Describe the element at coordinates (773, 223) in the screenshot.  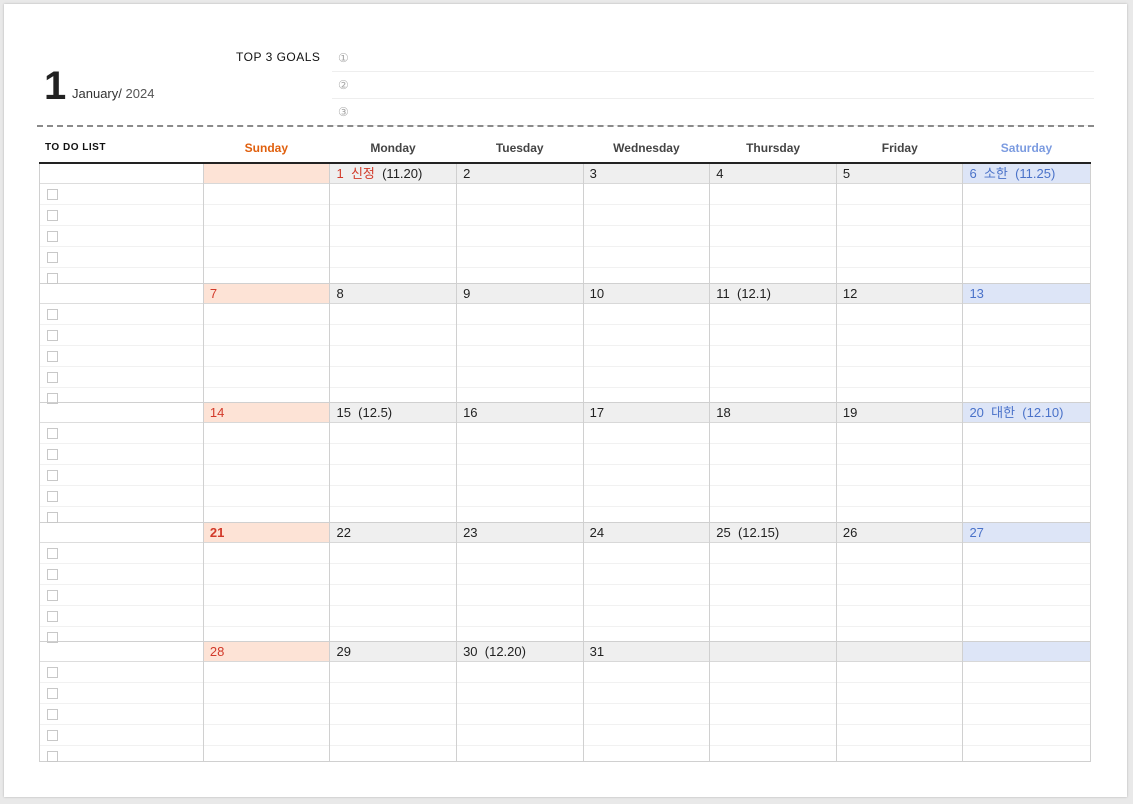
I see `day-cell: 4` at that location.